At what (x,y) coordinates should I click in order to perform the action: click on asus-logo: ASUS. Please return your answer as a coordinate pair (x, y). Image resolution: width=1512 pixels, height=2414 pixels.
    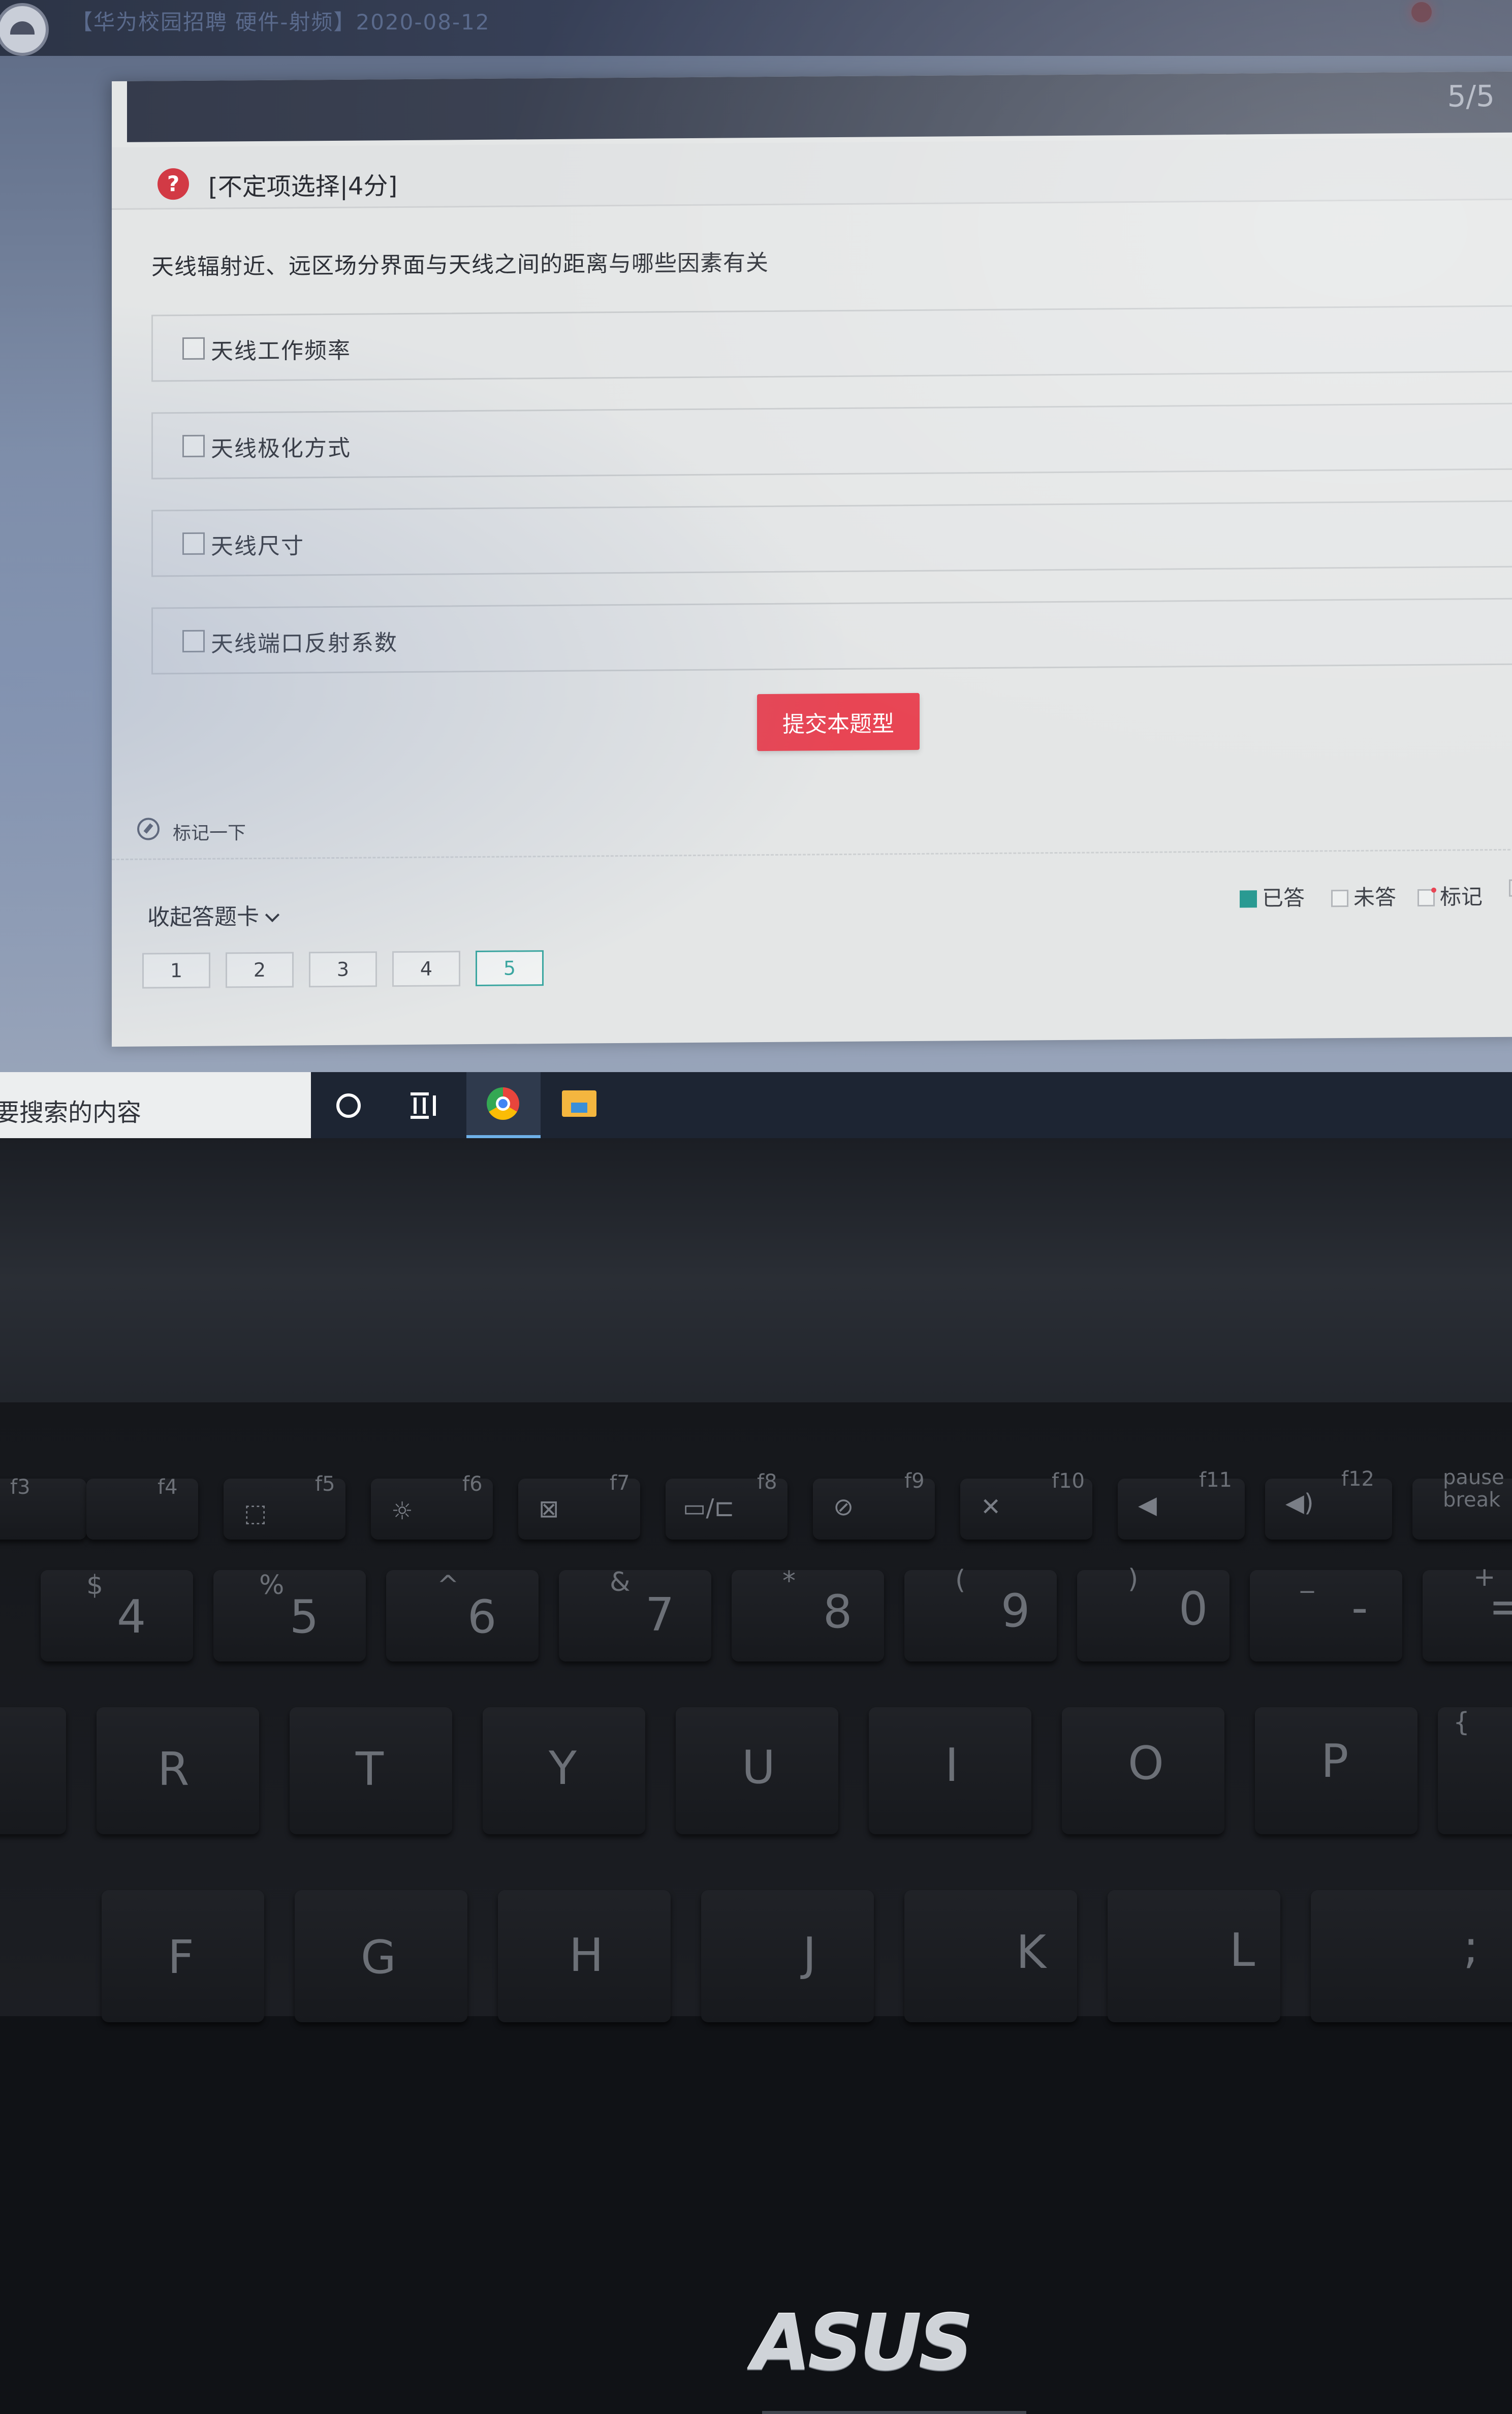
    Looking at the image, I should click on (862, 2343).